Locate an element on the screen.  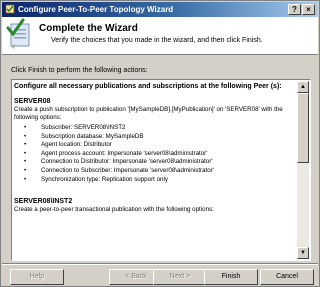
scroll-down-icon: ▼ is located at coordinates (303, 253).